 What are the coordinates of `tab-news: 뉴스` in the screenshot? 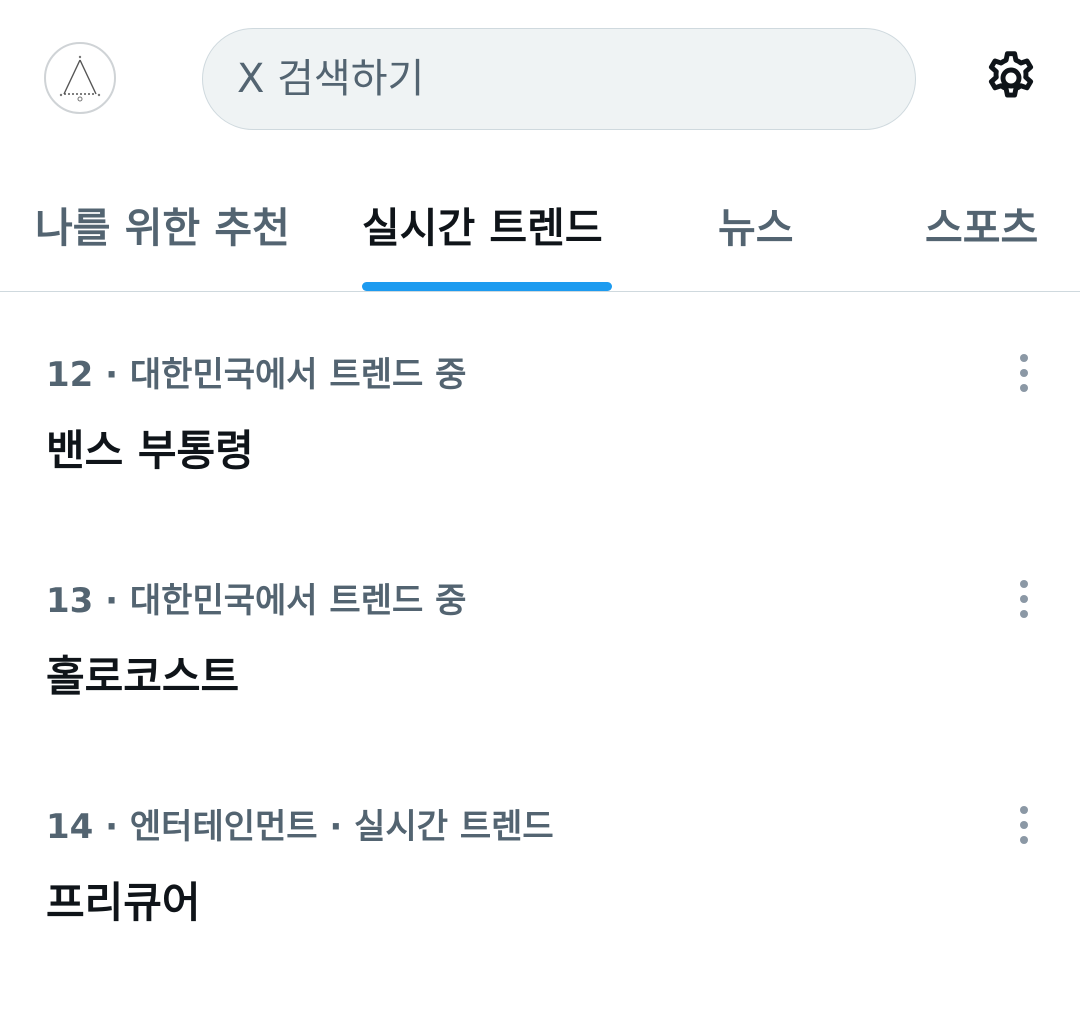 It's located at (755, 228).